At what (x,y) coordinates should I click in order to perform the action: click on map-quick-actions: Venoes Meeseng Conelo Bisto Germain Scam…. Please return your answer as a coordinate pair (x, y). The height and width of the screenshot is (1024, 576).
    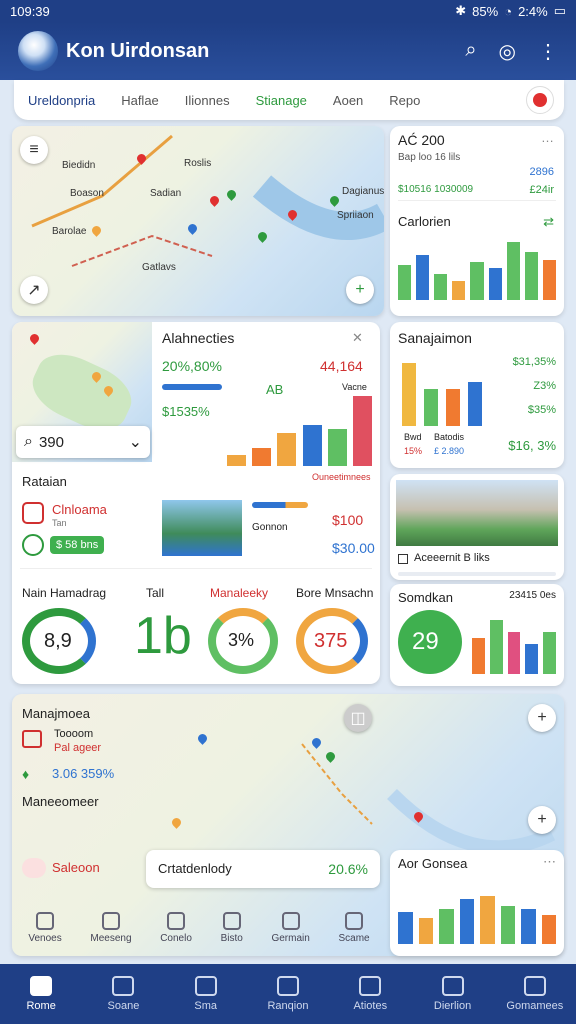
    Looking at the image, I should click on (199, 928).